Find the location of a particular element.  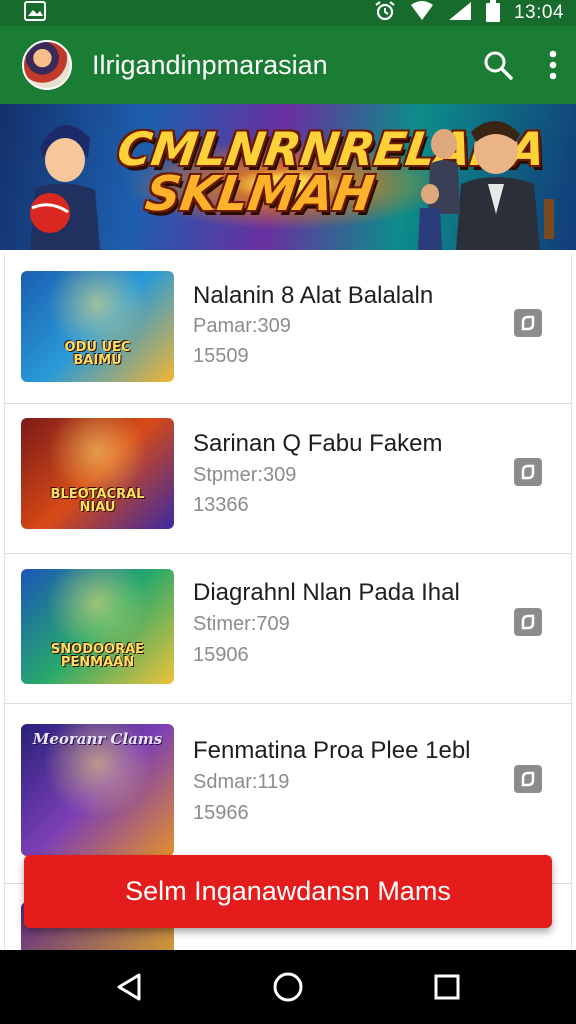

battery-icon is located at coordinates (492, 13).